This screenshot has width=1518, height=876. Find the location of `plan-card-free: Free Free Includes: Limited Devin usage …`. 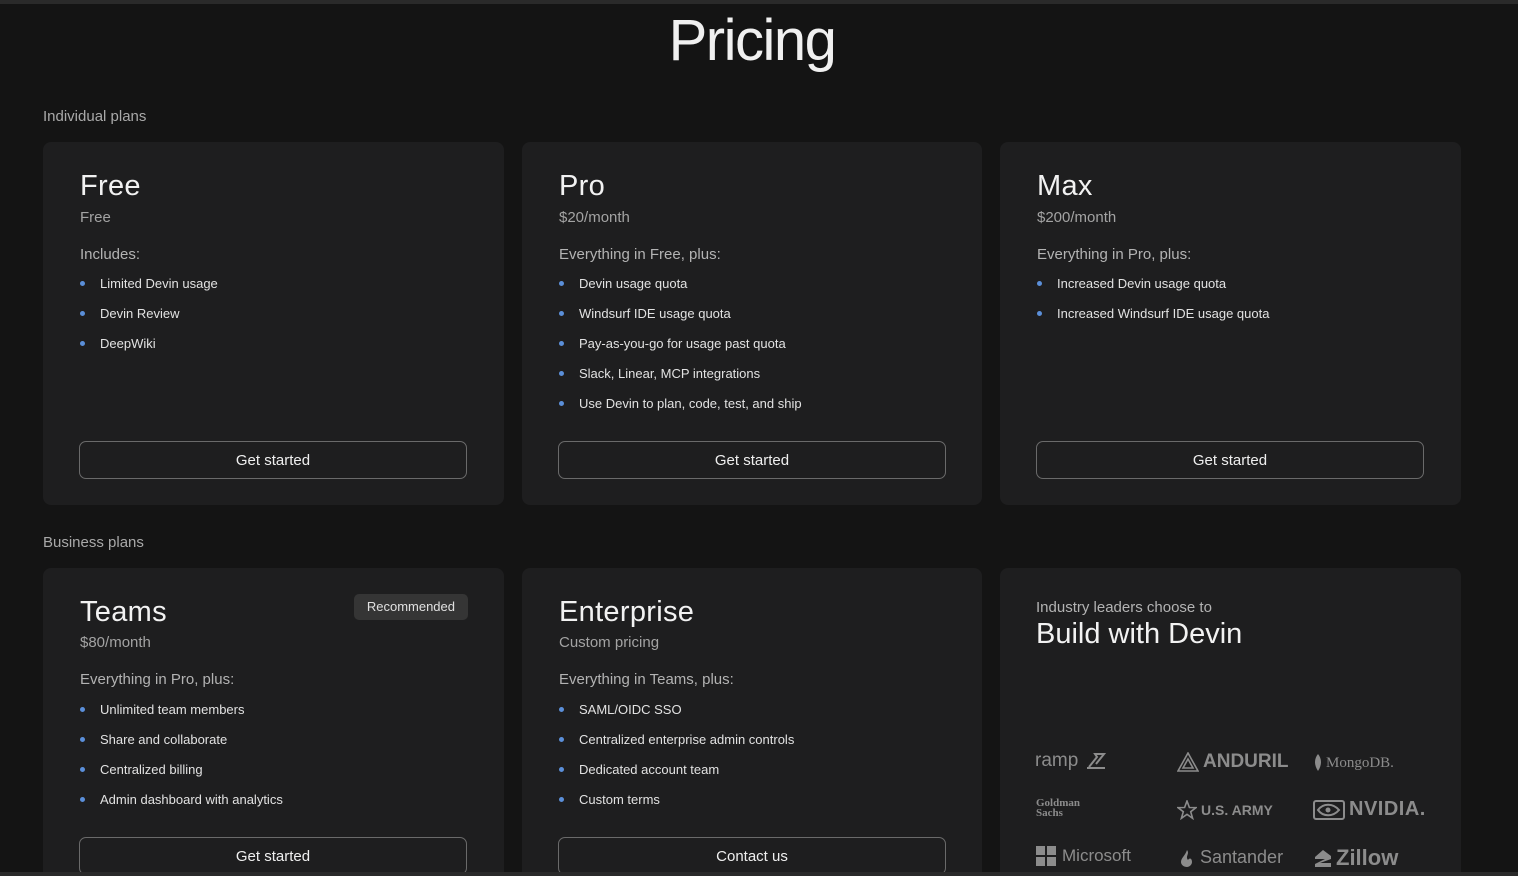

plan-card-free: Free Free Includes: Limited Devin usage … is located at coordinates (273, 323).